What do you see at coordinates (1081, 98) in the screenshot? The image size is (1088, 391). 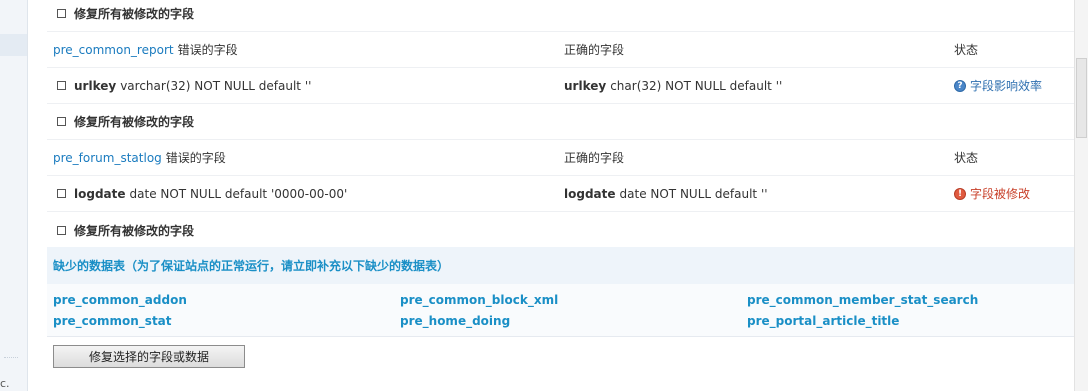 I see `scrollbar-thumb` at bounding box center [1081, 98].